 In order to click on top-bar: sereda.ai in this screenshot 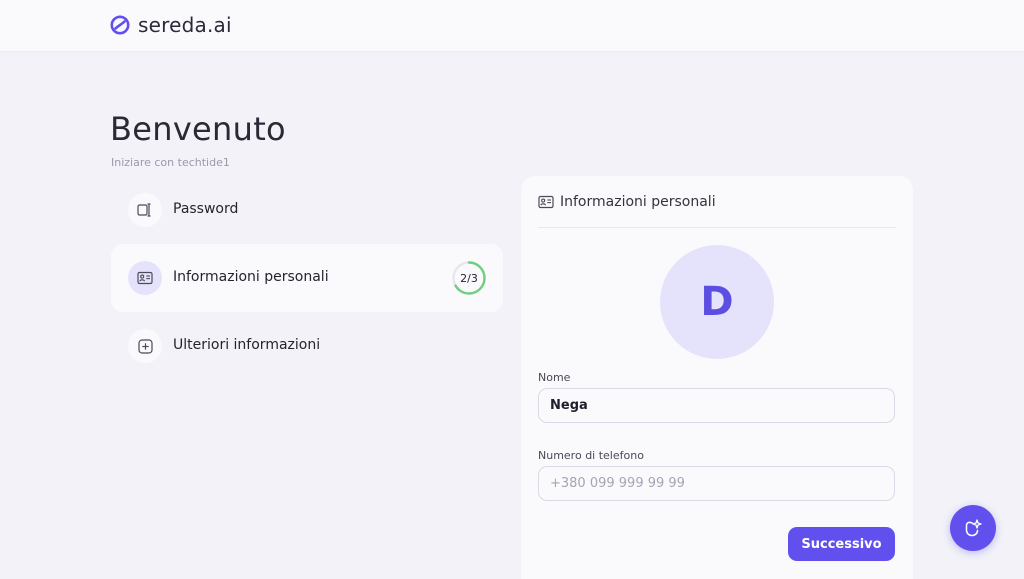, I will do `click(512, 26)`.